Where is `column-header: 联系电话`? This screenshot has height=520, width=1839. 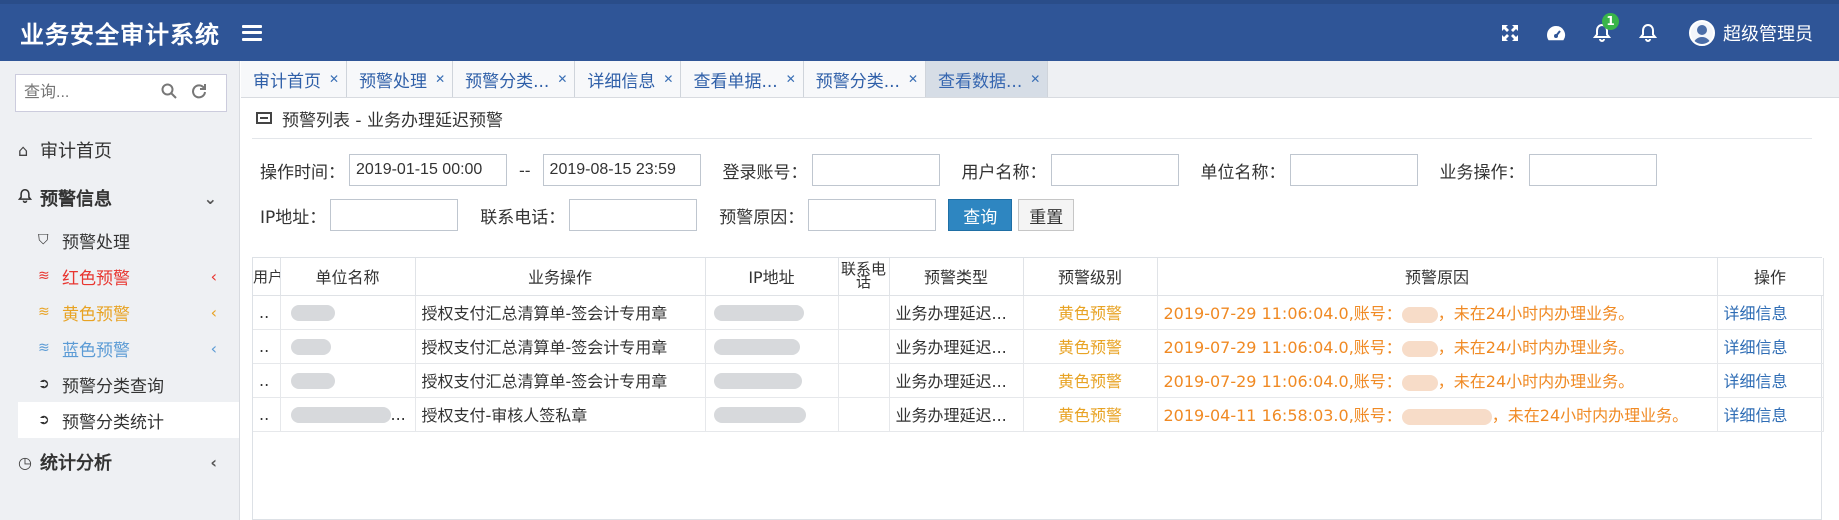
column-header: 联系电话 is located at coordinates (864, 277).